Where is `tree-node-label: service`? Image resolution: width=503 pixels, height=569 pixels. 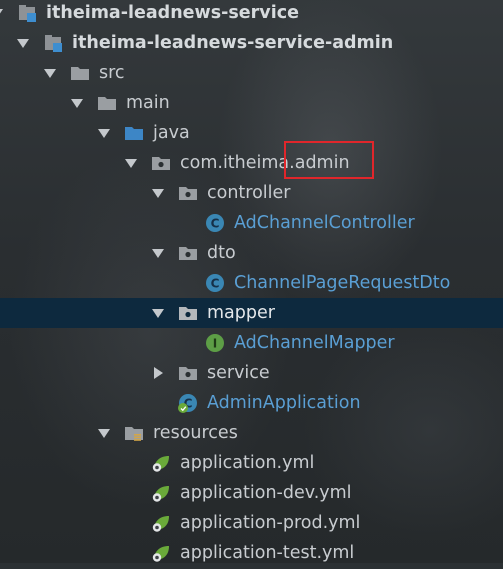
tree-node-label: service is located at coordinates (238, 373).